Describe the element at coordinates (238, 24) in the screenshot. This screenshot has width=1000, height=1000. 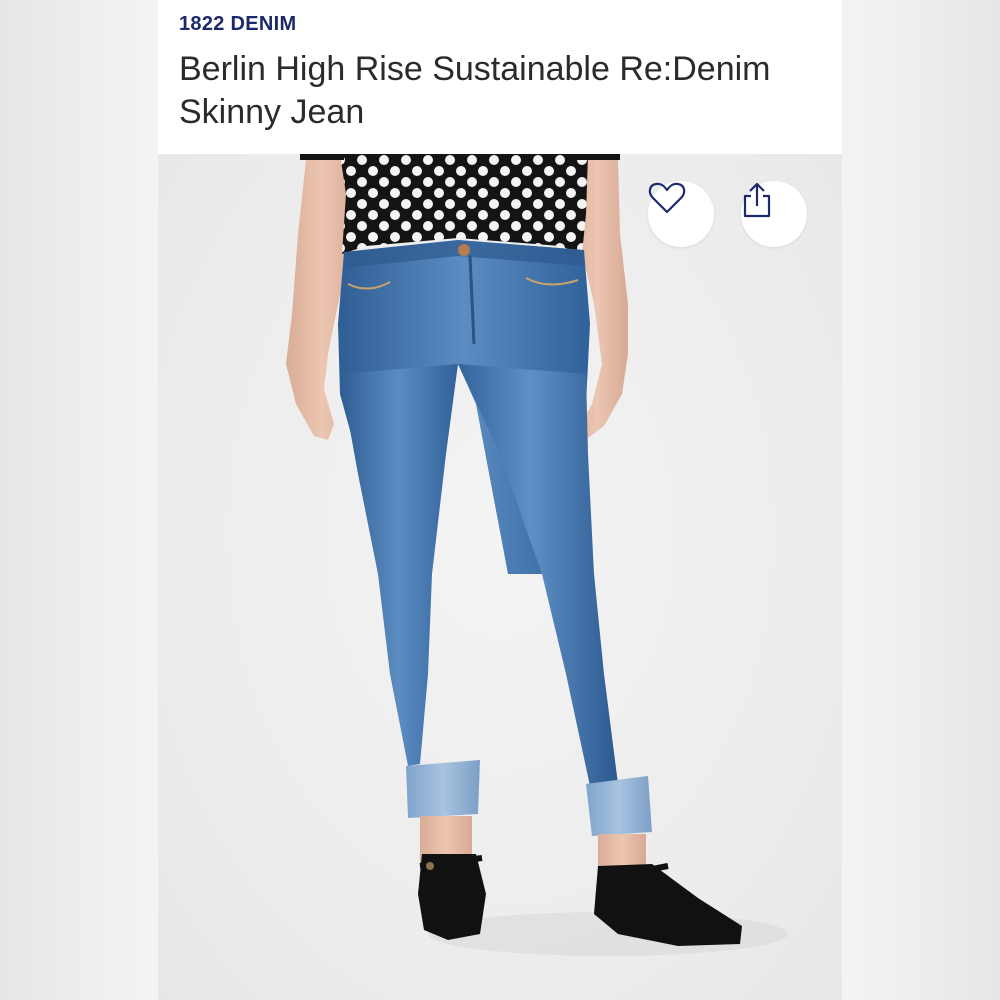
I see `brand-link: 1822 DENIM` at that location.